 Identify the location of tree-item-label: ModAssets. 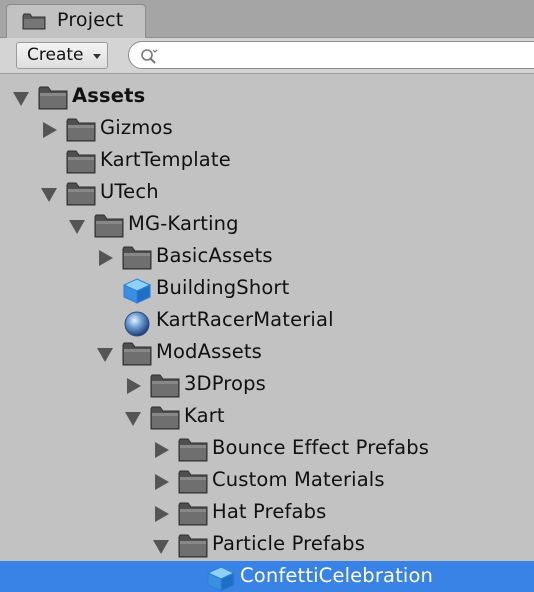
(209, 351).